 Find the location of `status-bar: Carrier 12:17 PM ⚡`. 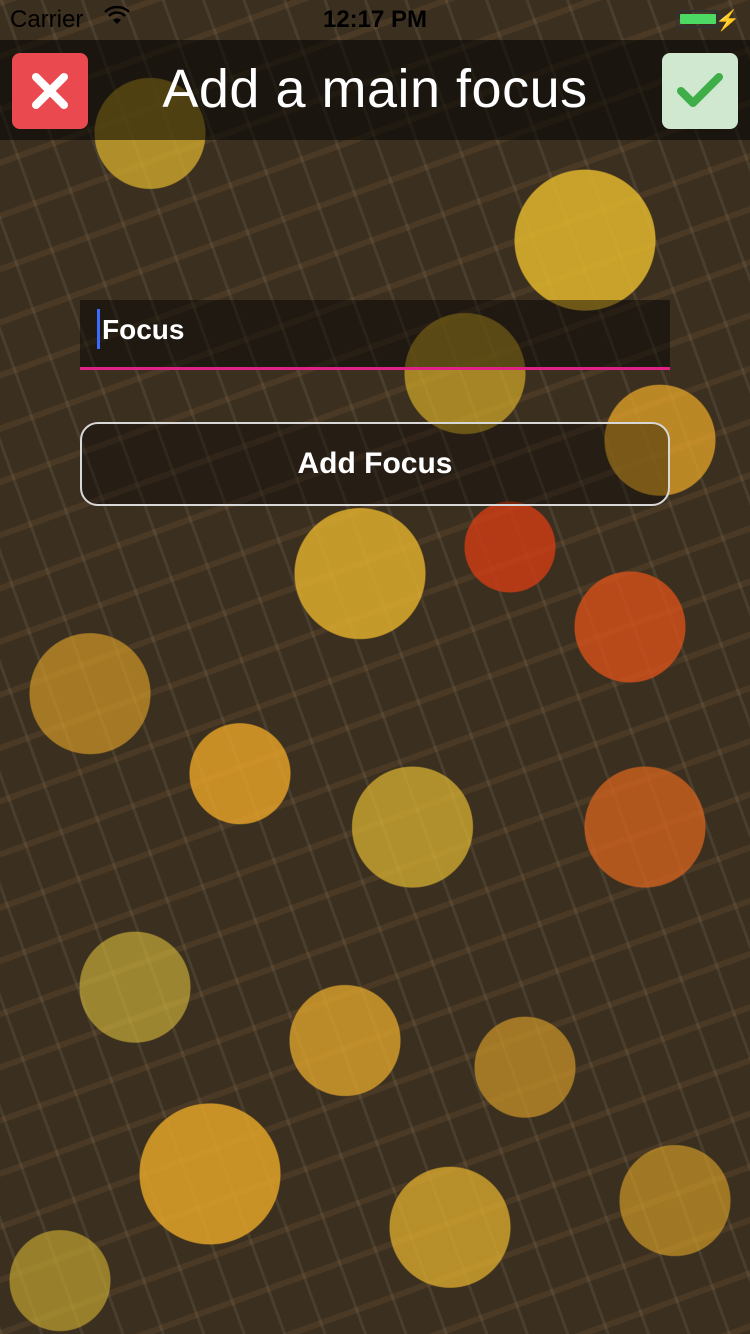

status-bar: Carrier 12:17 PM ⚡ is located at coordinates (375, 20).